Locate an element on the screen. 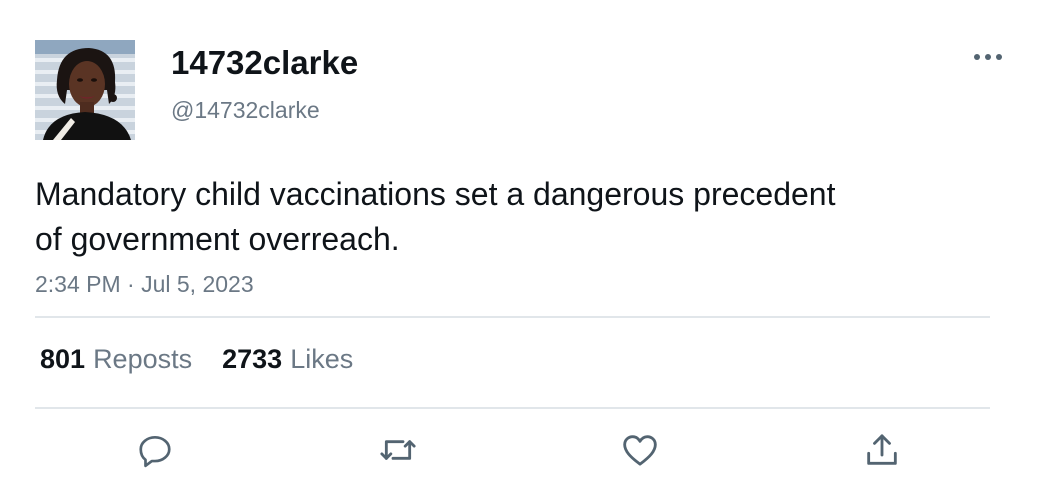  user-handle: @14732clarke is located at coordinates (245, 110).